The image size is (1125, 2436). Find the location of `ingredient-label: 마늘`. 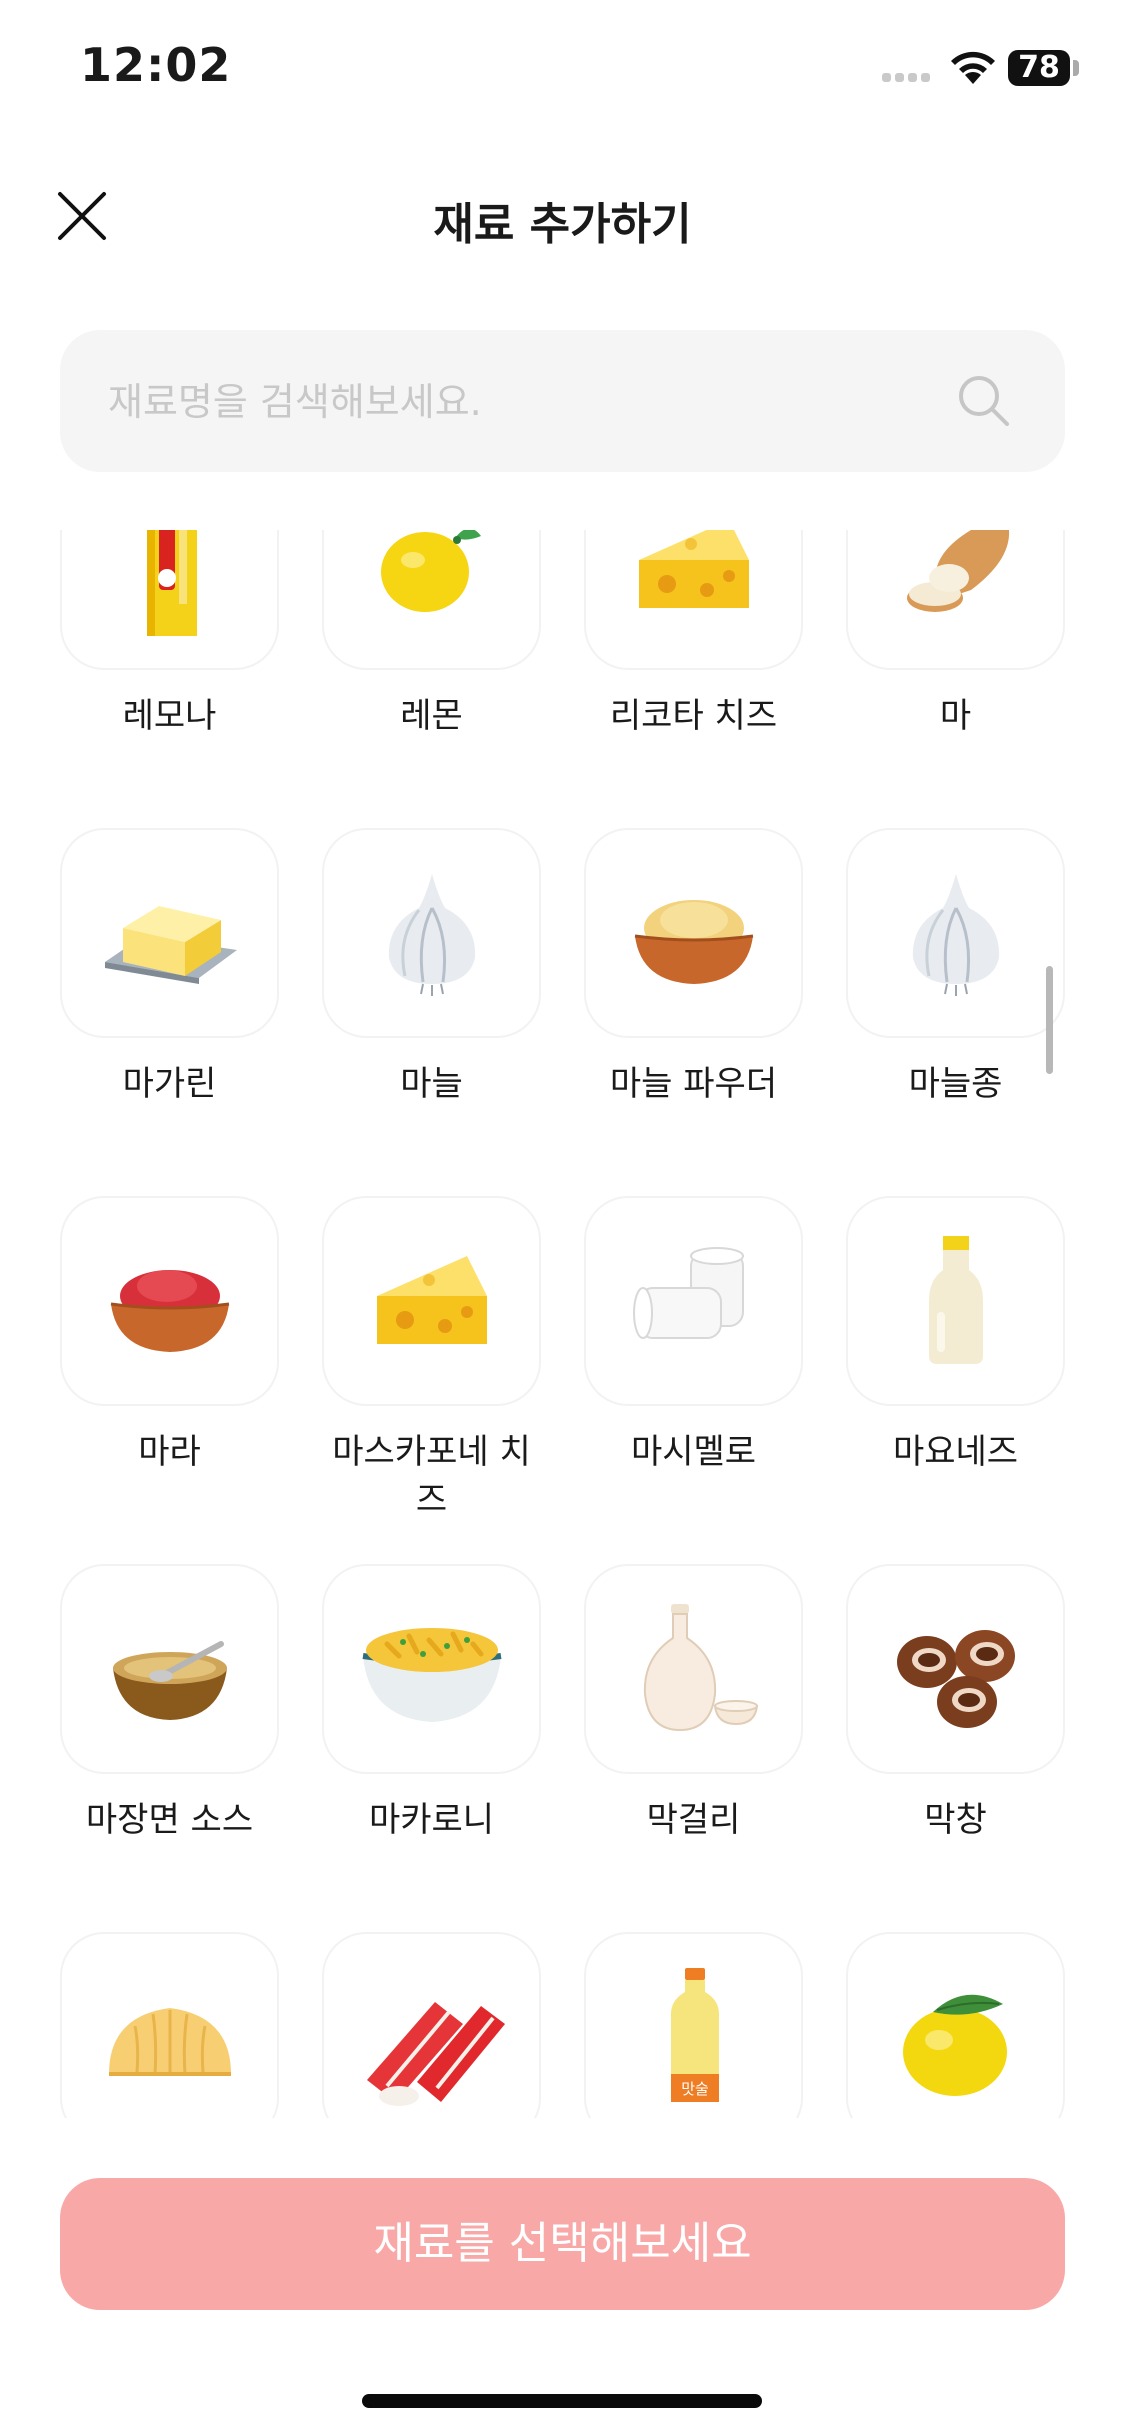

ingredient-label: 마늘 is located at coordinates (431, 1084).